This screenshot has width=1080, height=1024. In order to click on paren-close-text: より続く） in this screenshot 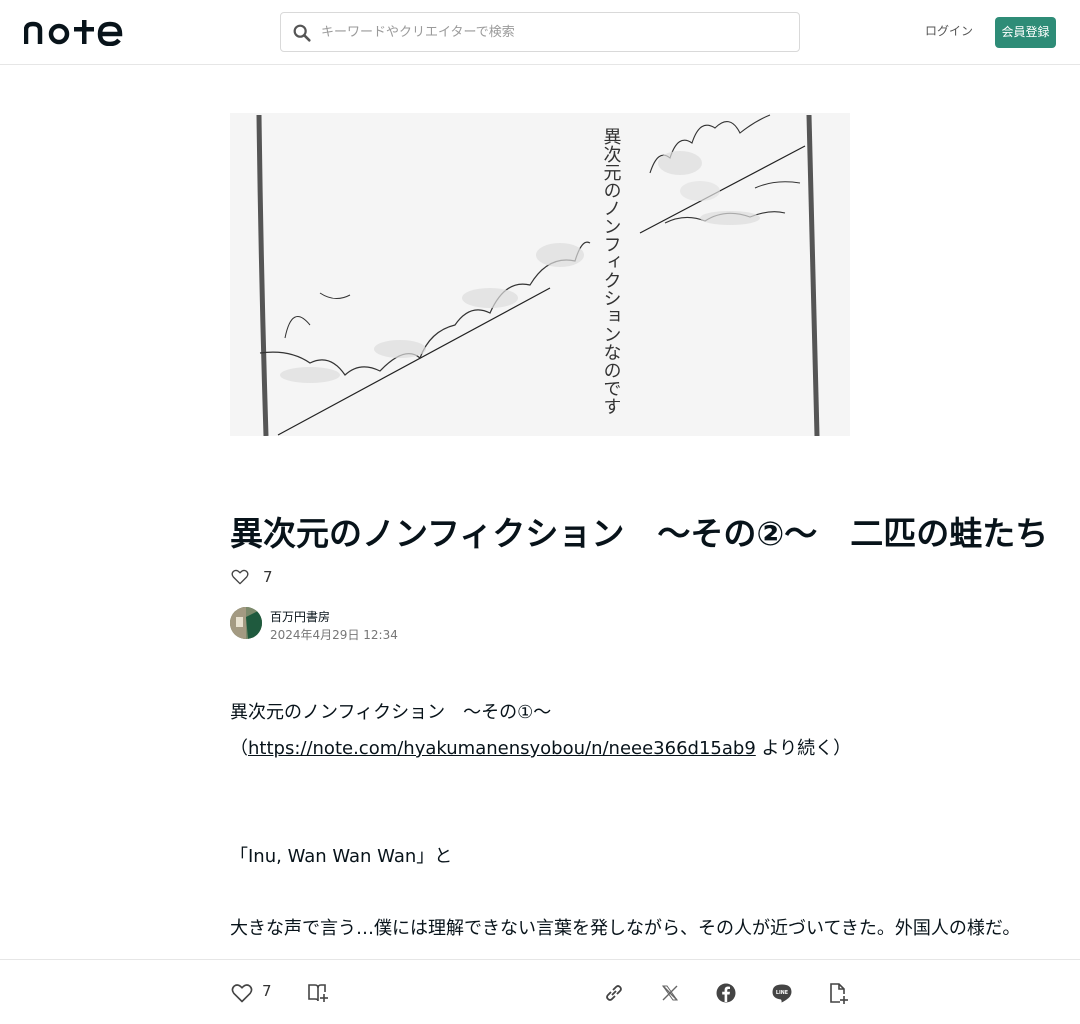, I will do `click(803, 748)`.